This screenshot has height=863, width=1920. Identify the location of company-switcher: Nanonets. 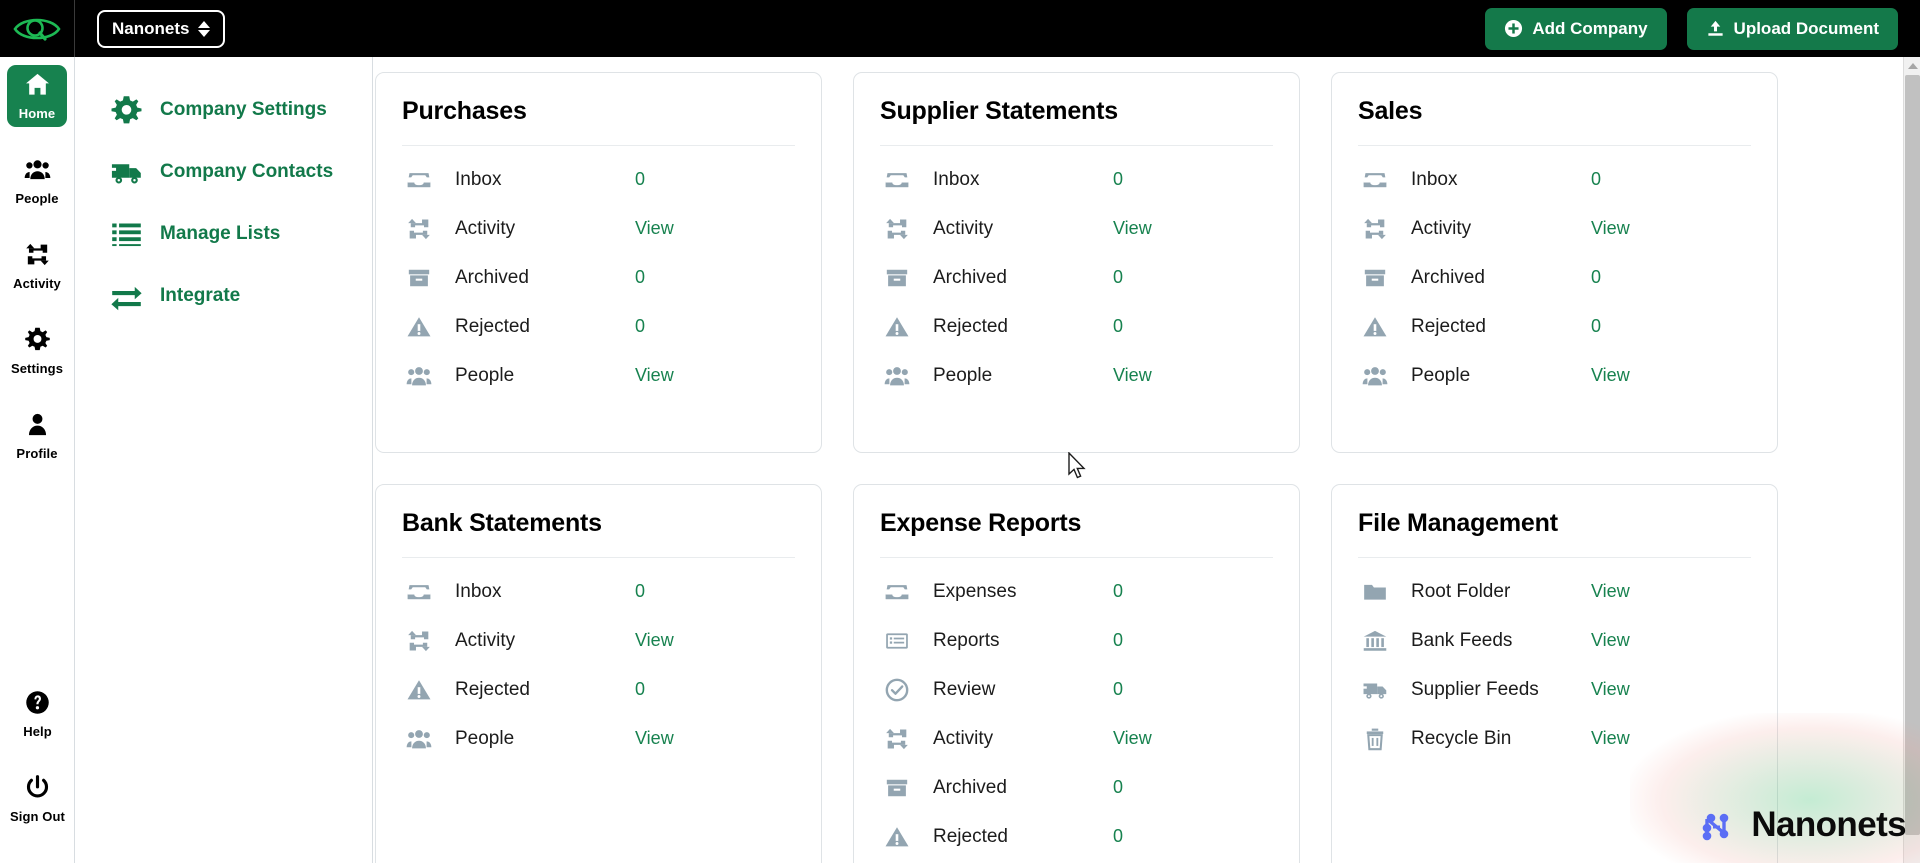
(161, 28).